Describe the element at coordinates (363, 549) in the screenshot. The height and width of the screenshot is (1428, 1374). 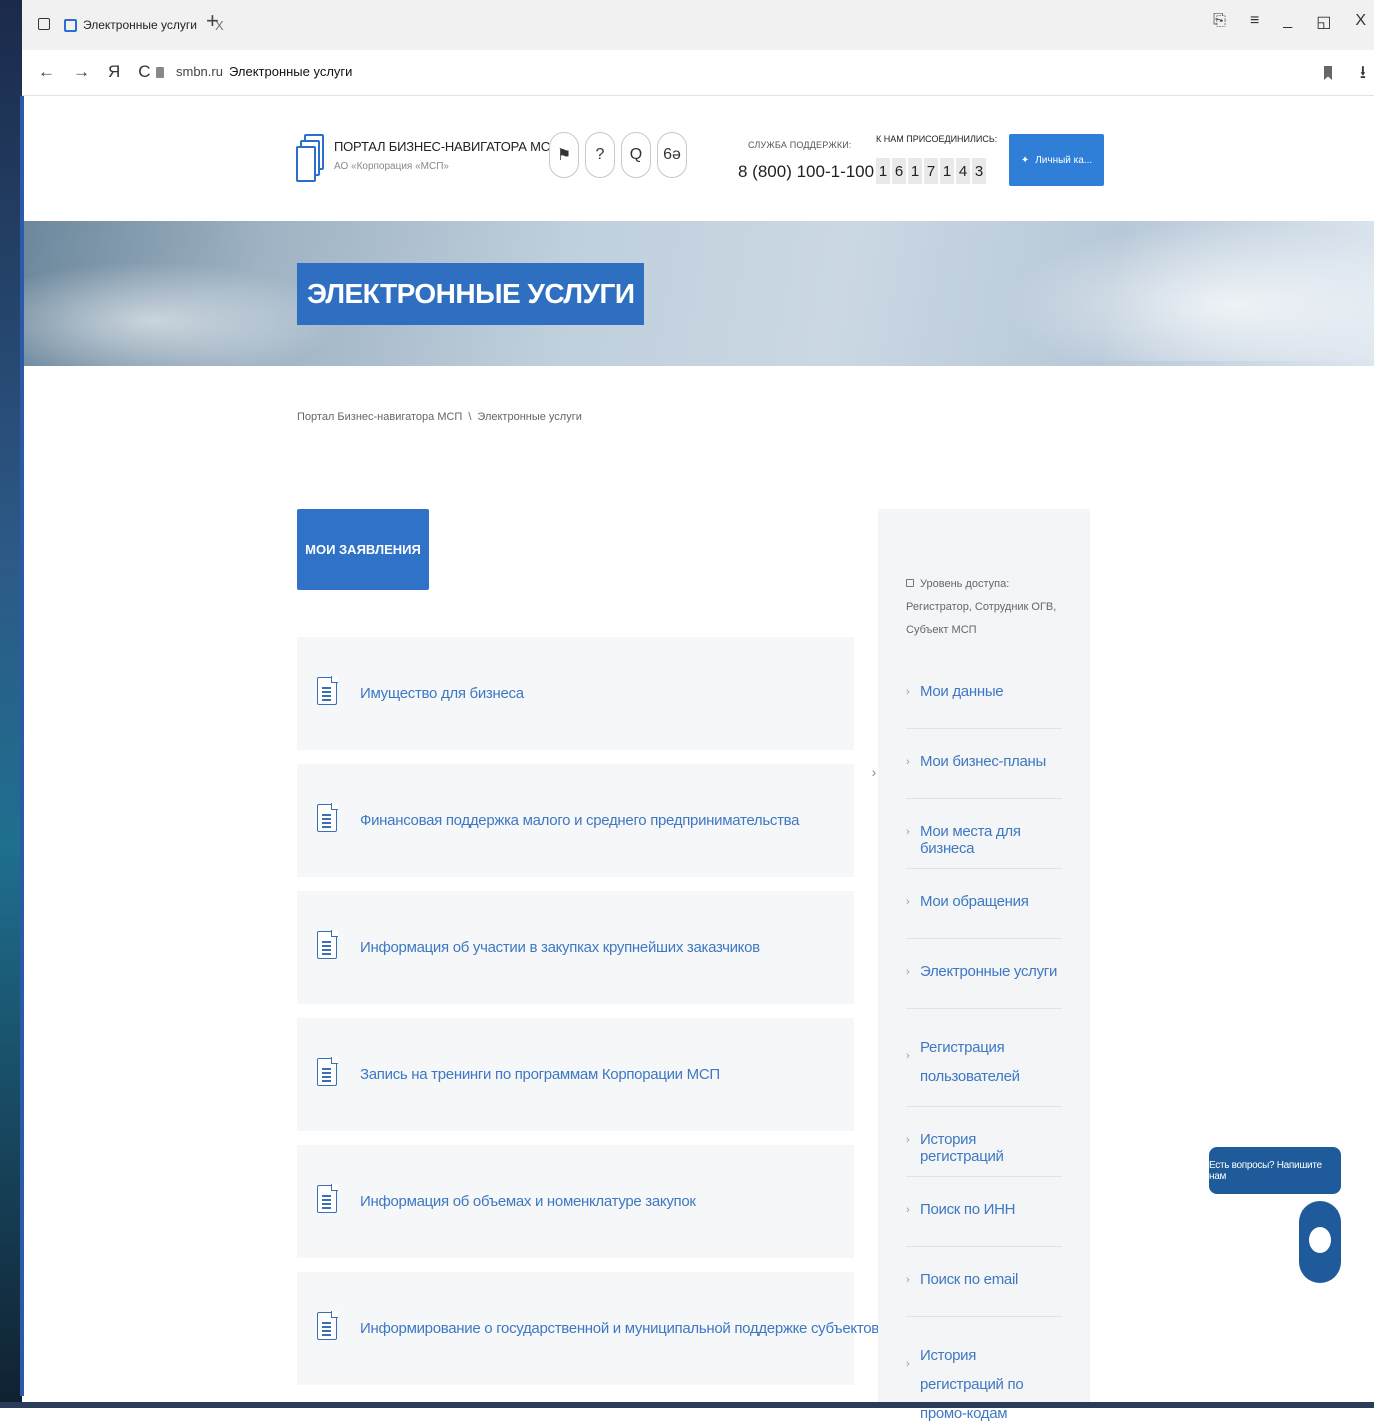
I see `my-applications-button: МОИ ЗАЯВЛЕНИЯ` at that location.